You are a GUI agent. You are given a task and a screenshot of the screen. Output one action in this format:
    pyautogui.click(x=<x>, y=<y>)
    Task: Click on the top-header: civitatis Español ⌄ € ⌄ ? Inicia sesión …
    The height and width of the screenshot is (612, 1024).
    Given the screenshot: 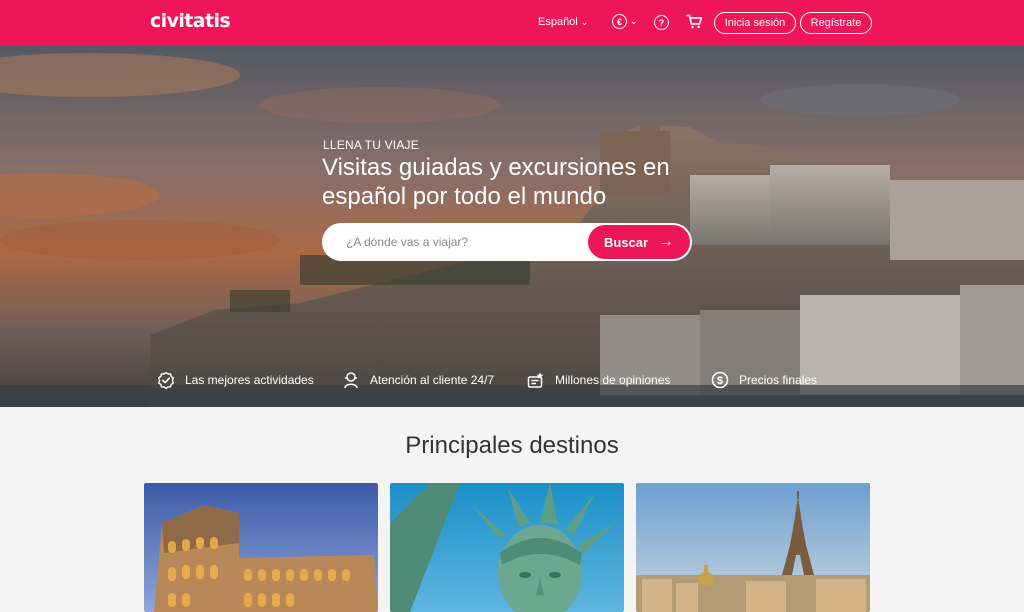 What is the action you would take?
    pyautogui.click(x=512, y=22)
    